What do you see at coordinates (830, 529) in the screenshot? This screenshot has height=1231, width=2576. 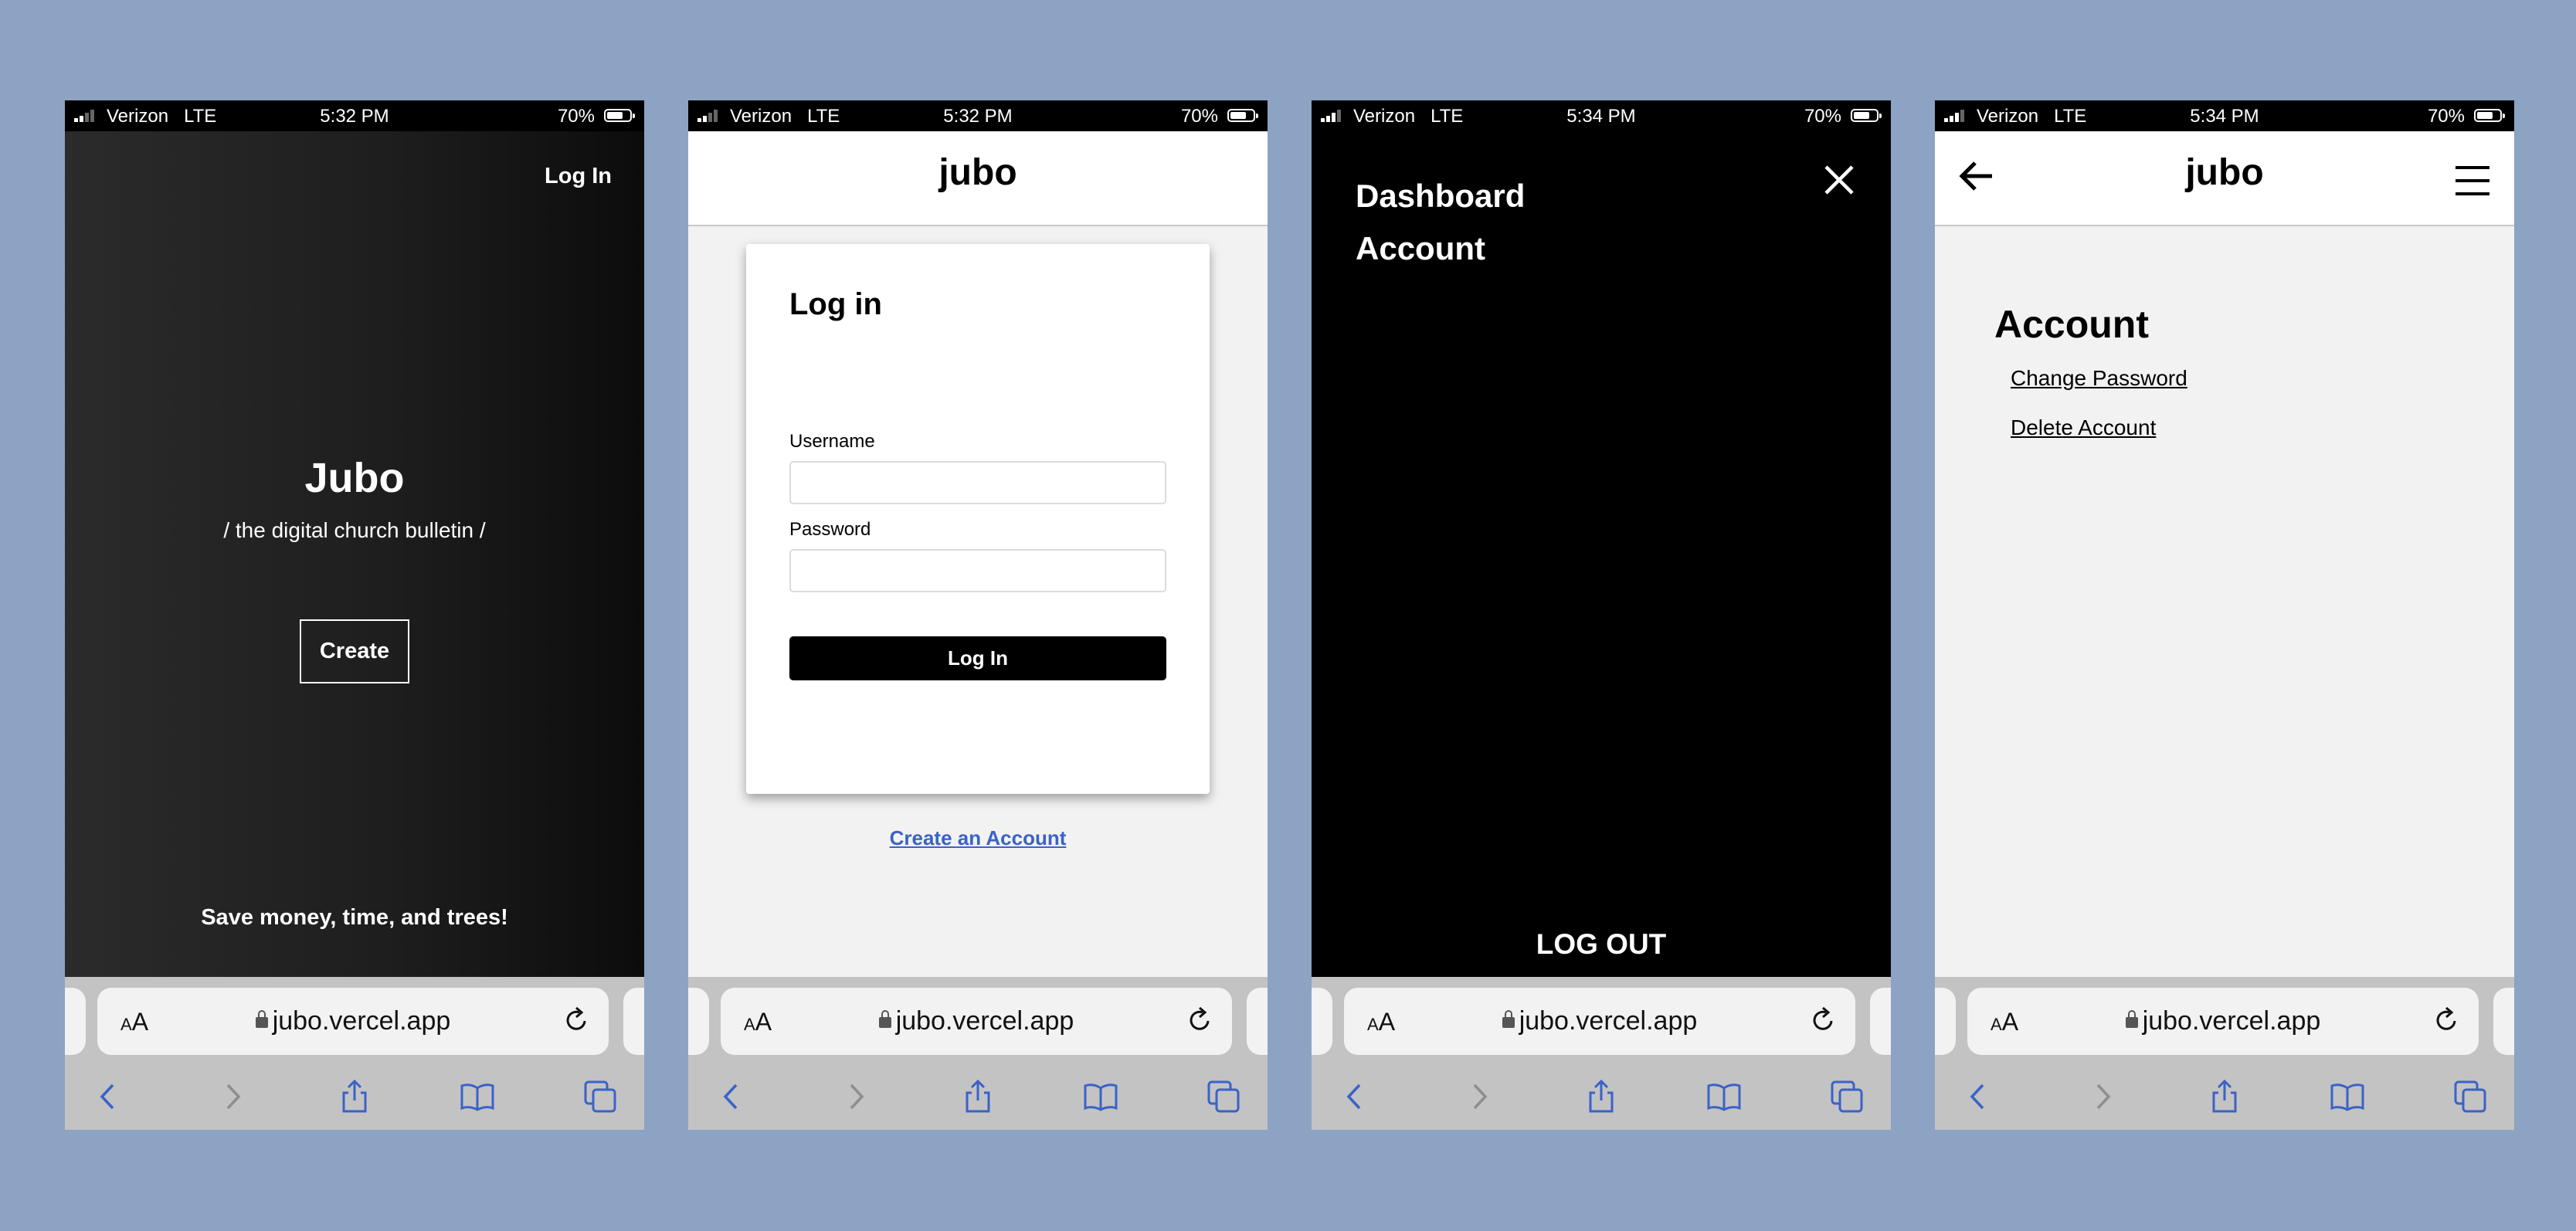 I see `password-label: Password` at bounding box center [830, 529].